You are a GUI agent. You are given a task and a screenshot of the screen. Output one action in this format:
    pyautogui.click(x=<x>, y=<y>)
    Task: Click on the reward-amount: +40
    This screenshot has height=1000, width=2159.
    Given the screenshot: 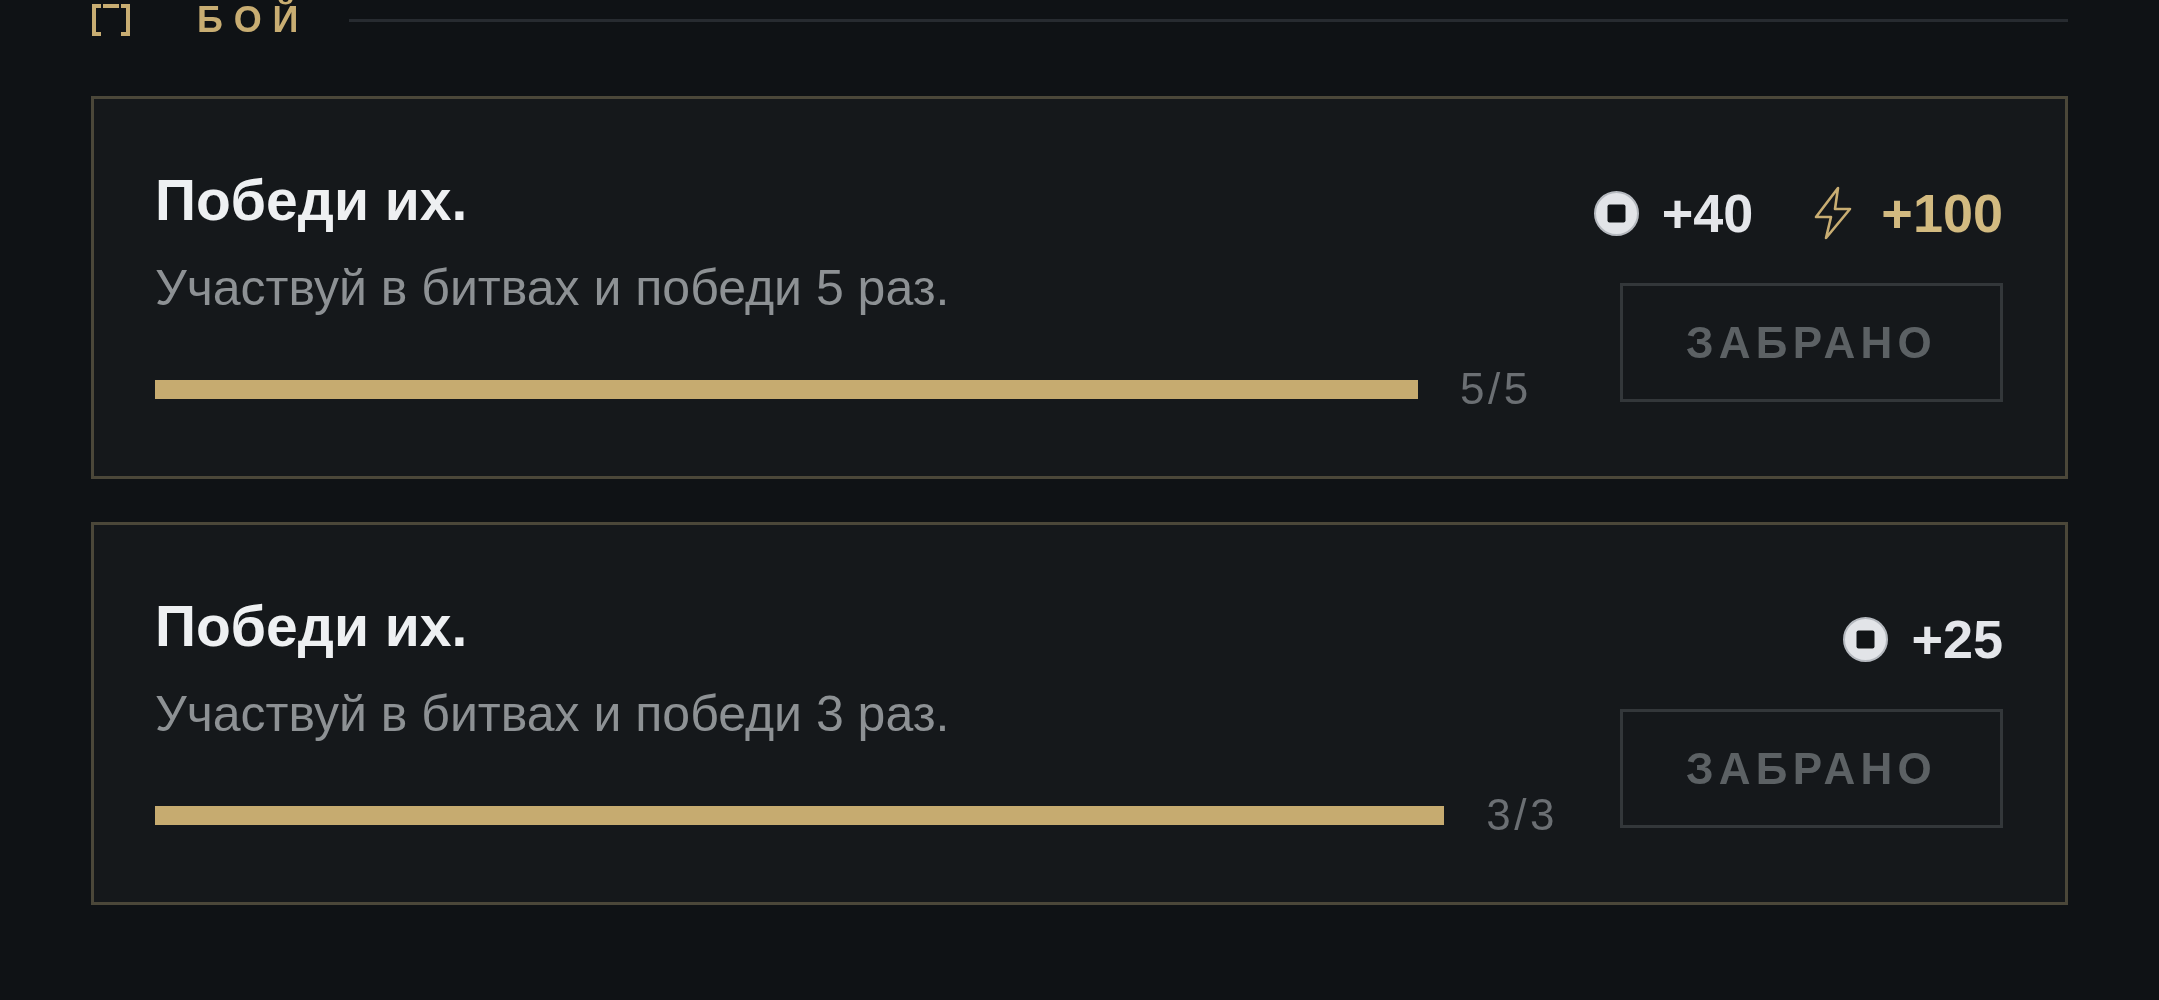 What is the action you would take?
    pyautogui.click(x=1707, y=213)
    